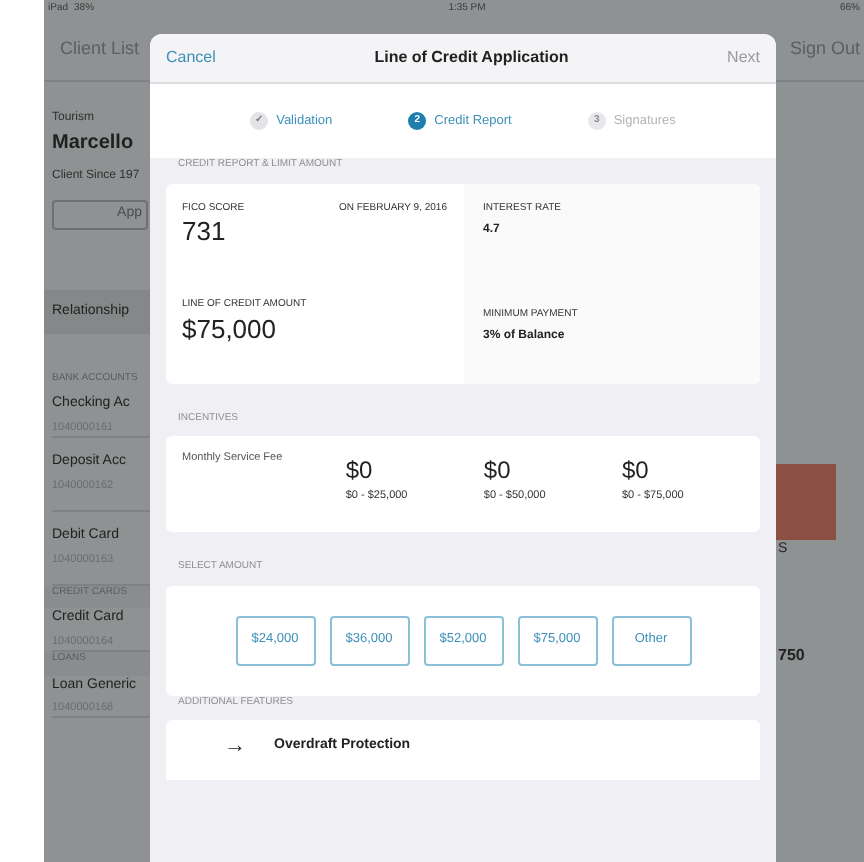 Image resolution: width=864 pixels, height=862 pixels. What do you see at coordinates (806, 502) in the screenshot?
I see `status-panel` at bounding box center [806, 502].